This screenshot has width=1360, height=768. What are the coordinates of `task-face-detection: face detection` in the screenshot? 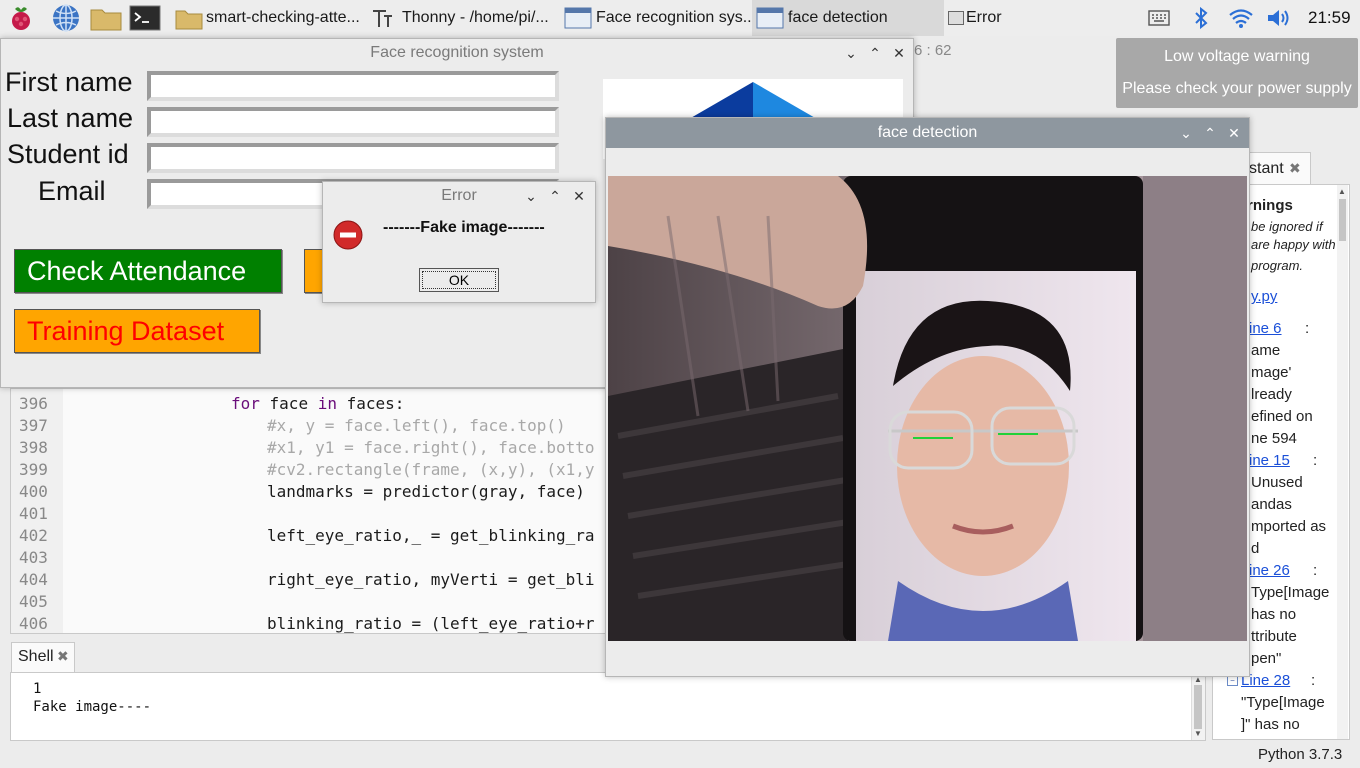 It's located at (848, 18).